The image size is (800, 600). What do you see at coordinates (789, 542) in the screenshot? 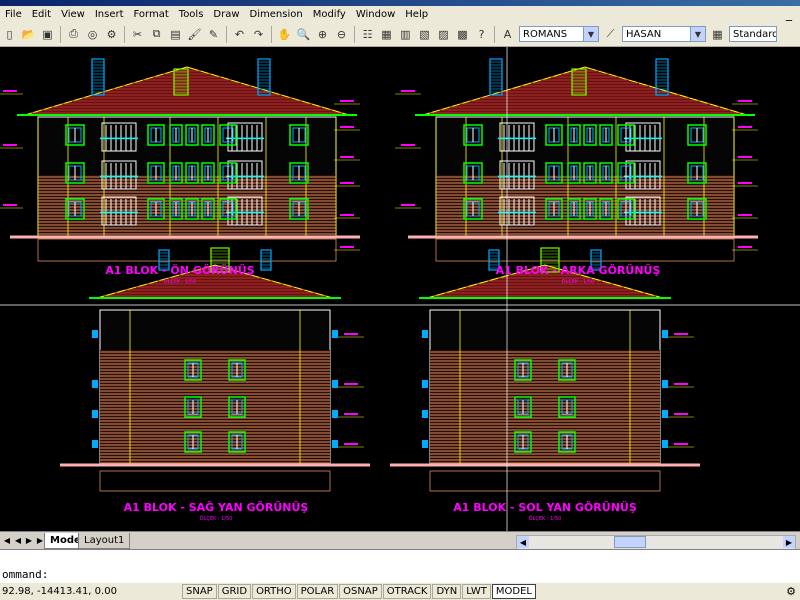
I see `scroll-right-icon: ▶` at bounding box center [789, 542].